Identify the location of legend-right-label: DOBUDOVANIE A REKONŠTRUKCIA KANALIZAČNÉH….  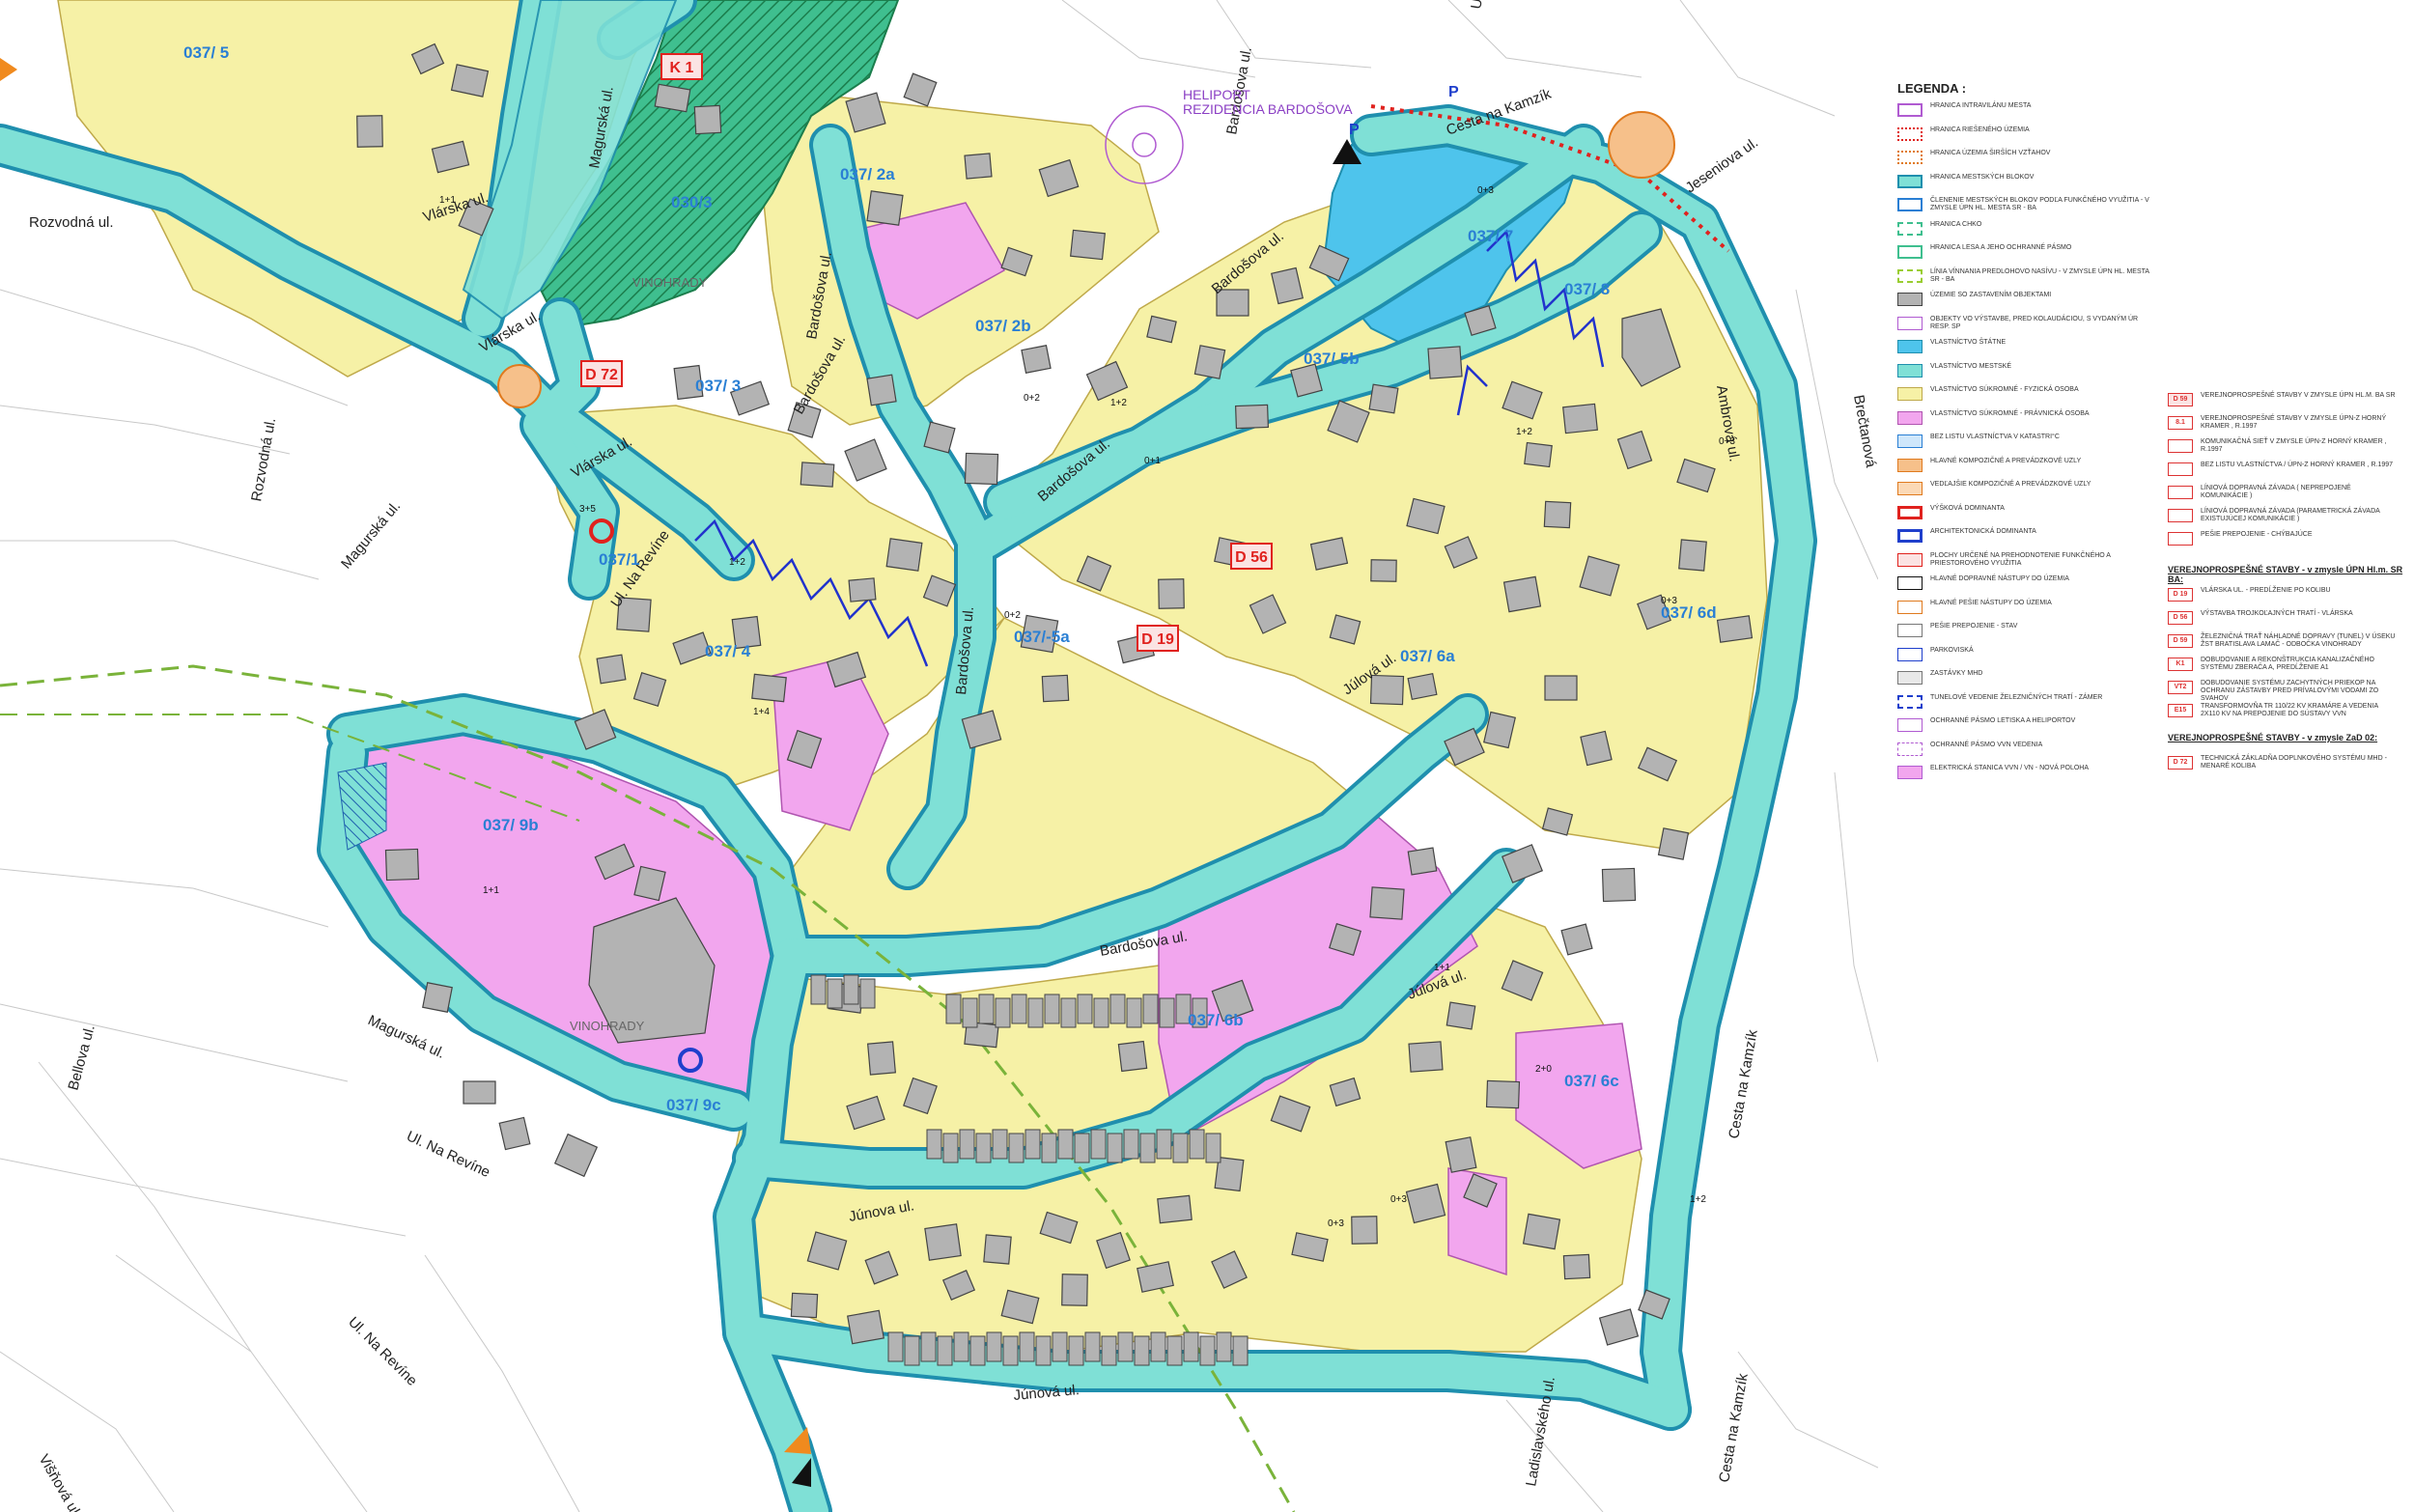
(2287, 664).